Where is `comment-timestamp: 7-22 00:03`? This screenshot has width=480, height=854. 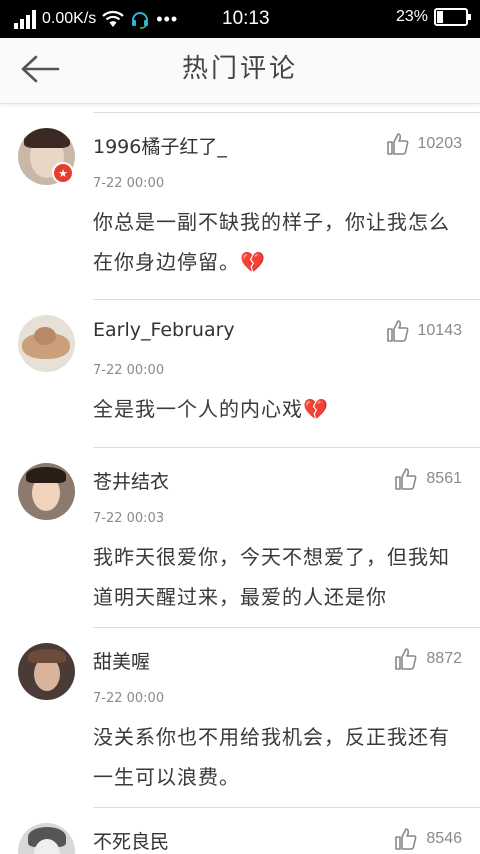 comment-timestamp: 7-22 00:03 is located at coordinates (129, 518).